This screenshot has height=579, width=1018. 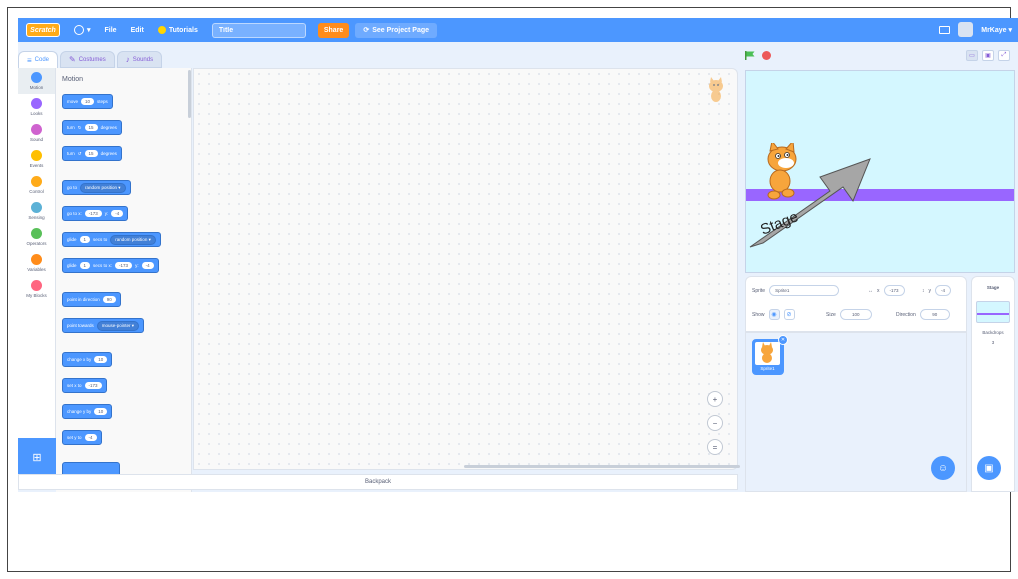 What do you see at coordinates (943, 290) in the screenshot?
I see `y-field: -4` at bounding box center [943, 290].